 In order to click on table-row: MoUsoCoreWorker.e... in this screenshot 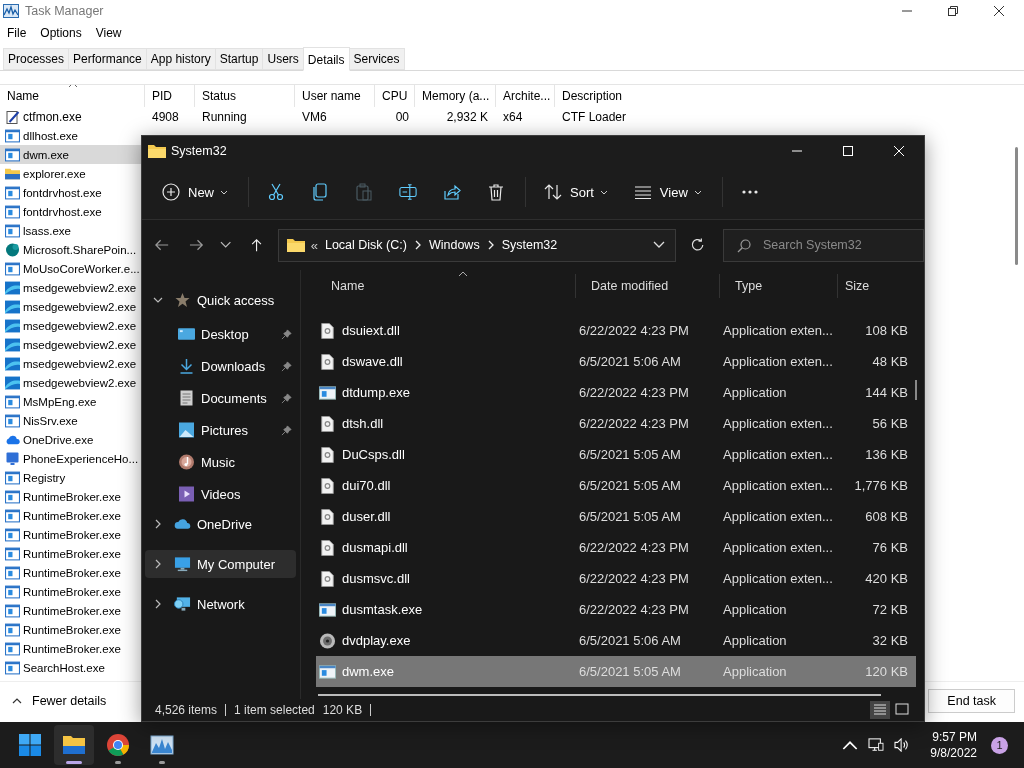, I will do `click(70, 268)`.